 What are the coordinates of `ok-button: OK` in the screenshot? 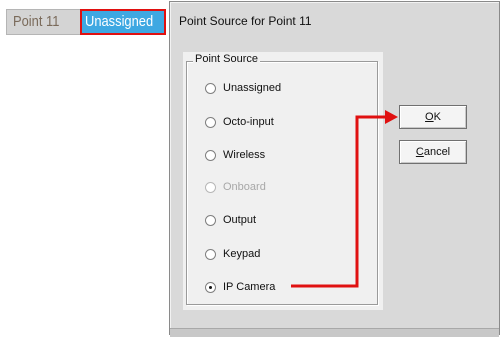 It's located at (433, 117).